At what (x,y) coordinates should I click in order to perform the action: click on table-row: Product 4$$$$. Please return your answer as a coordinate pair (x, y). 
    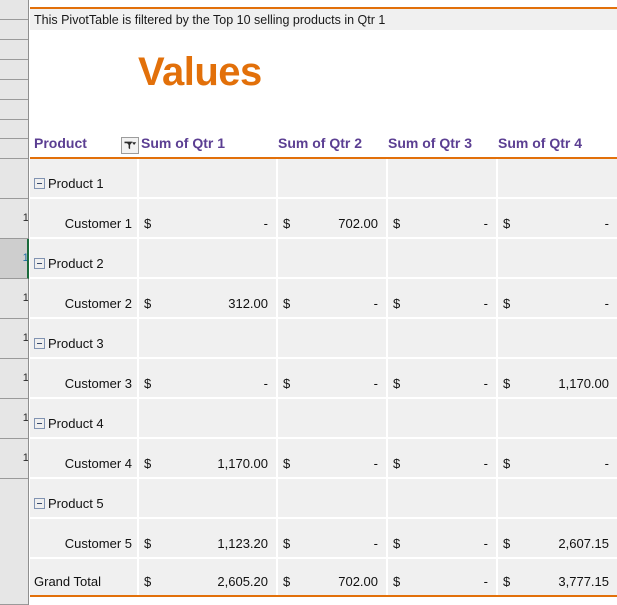
    Looking at the image, I should click on (323, 419).